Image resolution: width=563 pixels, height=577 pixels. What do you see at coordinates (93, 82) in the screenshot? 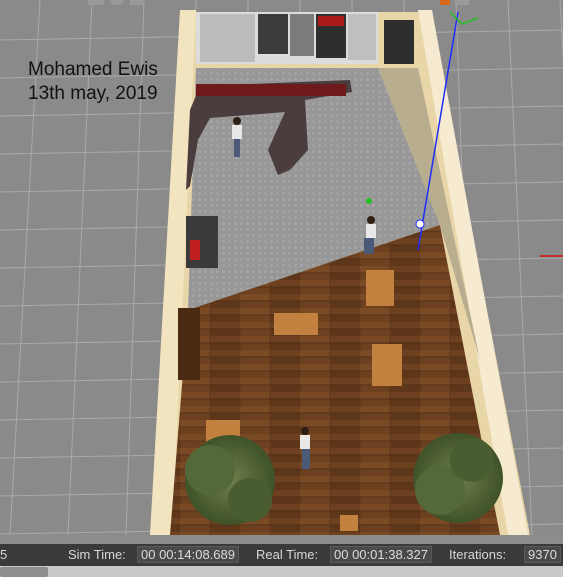
I see `caption-overlay: Mohamed Ewis 13th may, 2019` at bounding box center [93, 82].